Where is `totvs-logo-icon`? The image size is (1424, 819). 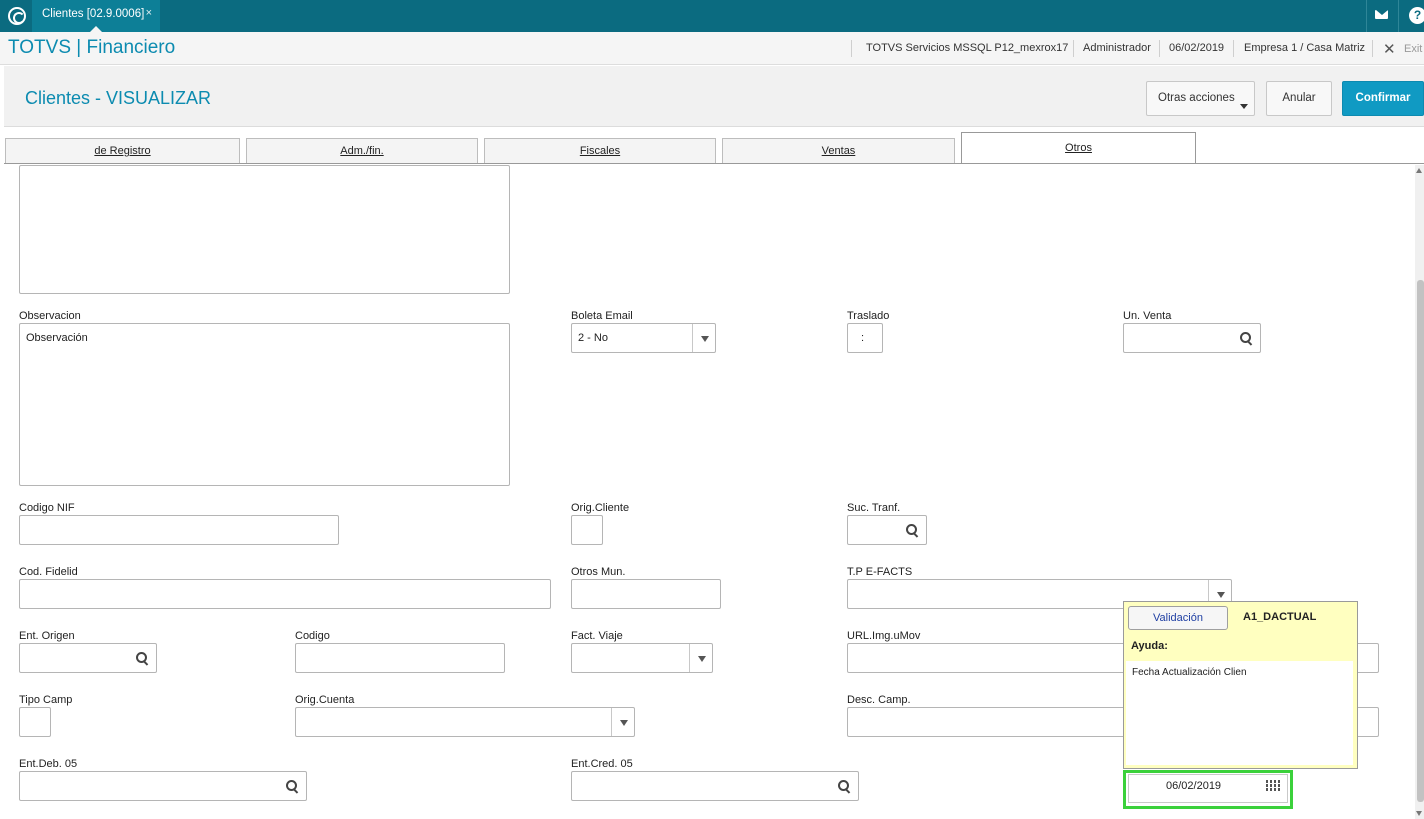 totvs-logo-icon is located at coordinates (17, 16).